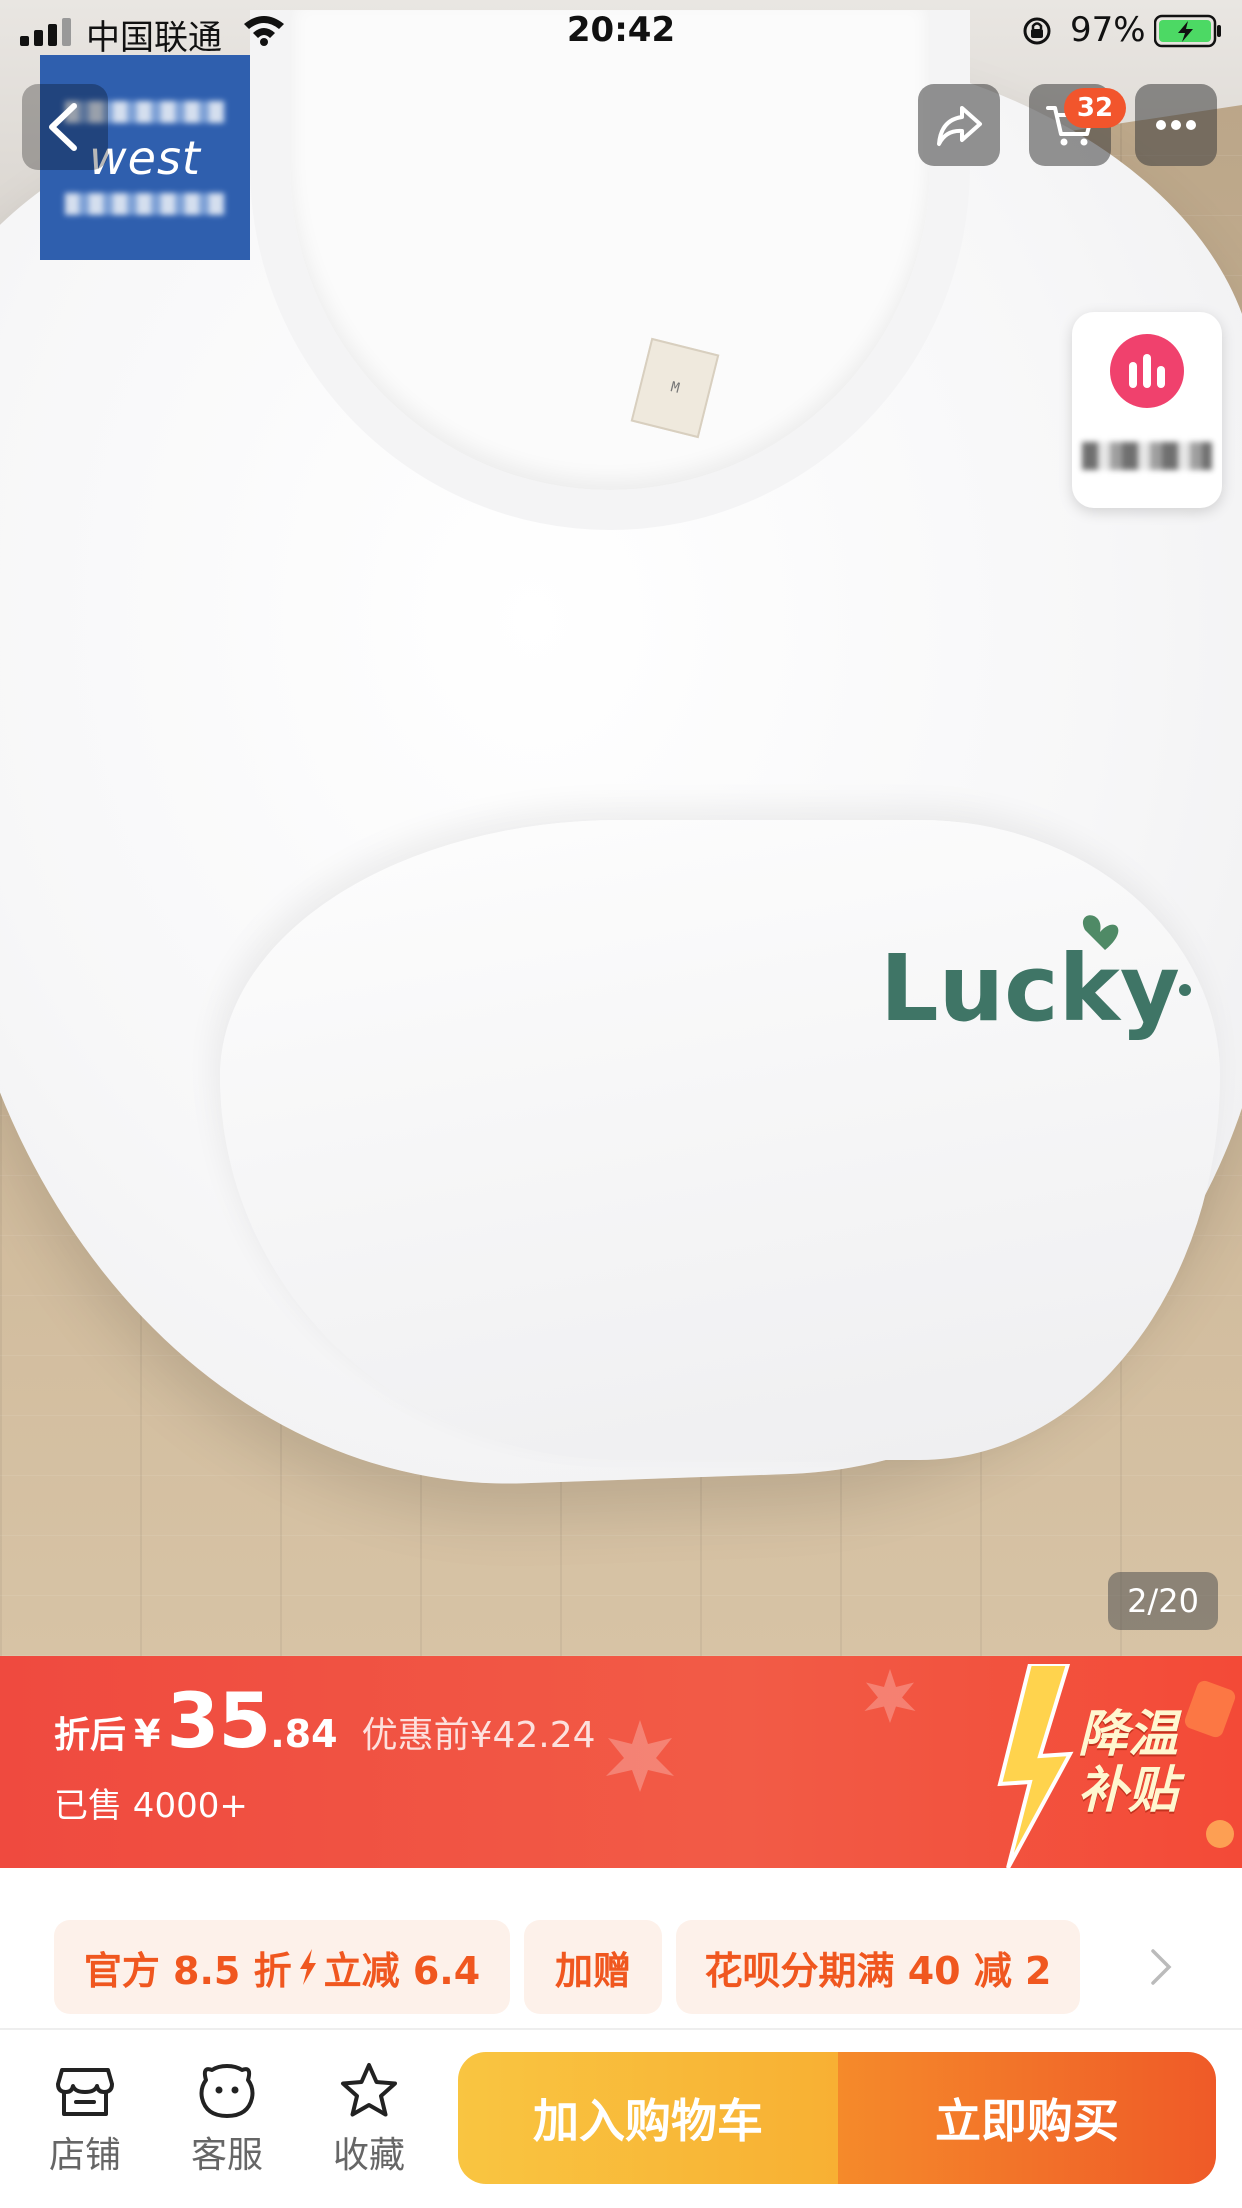 The height and width of the screenshot is (2208, 1242). I want to click on back-icon, so click(63, 127).